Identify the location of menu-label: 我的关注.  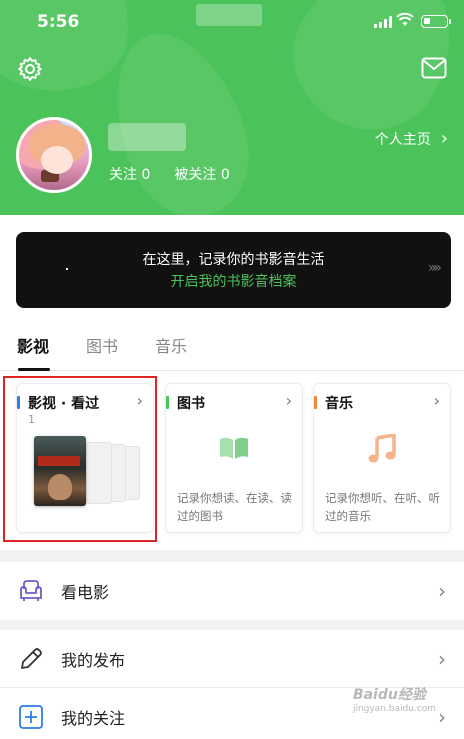
(93, 718).